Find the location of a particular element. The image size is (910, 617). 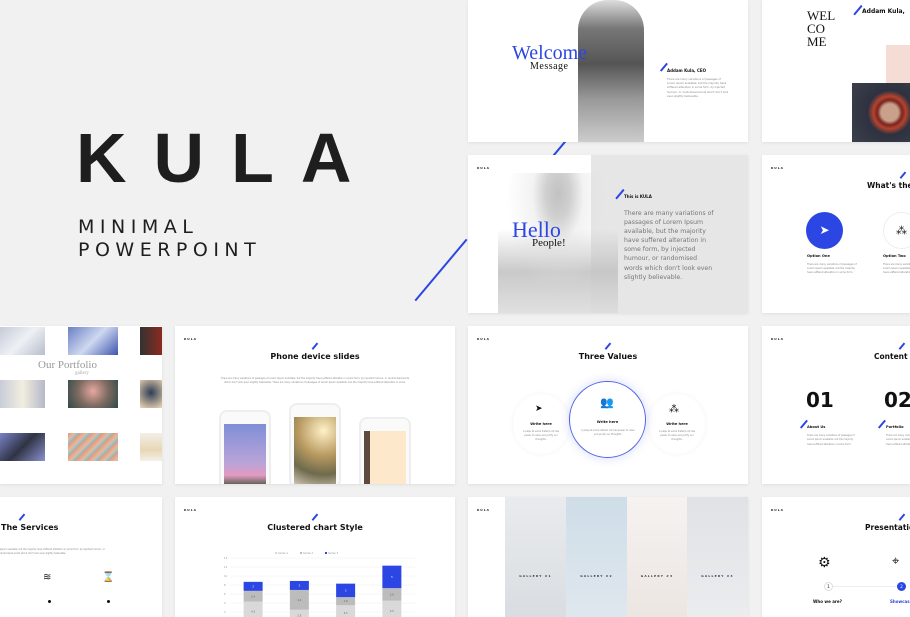

y-tick-label: 8 is located at coordinates (225, 585).